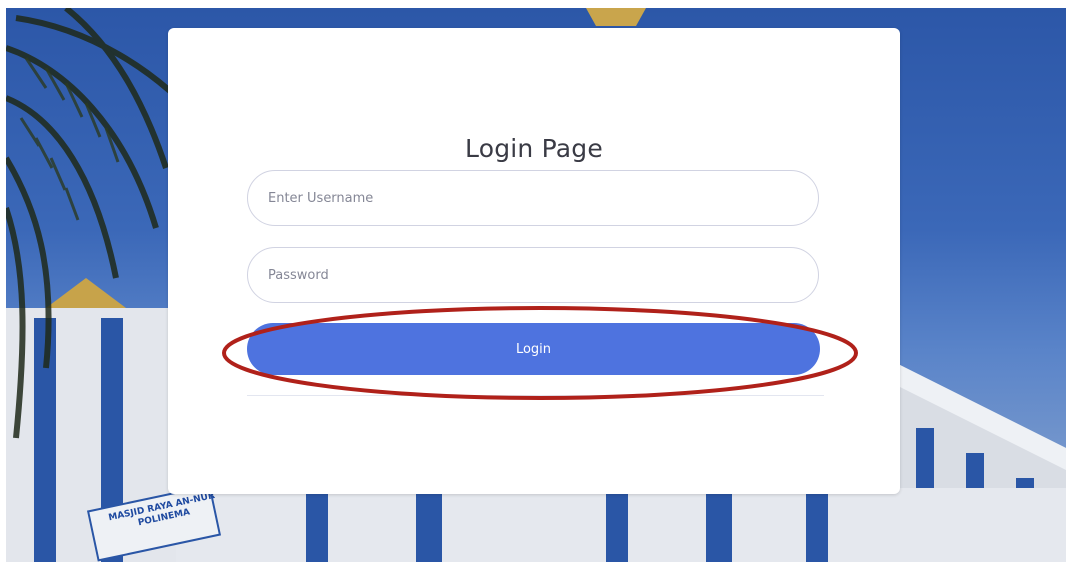 The width and height of the screenshot is (1066, 562). I want to click on password-field-wrapper, so click(533, 275).